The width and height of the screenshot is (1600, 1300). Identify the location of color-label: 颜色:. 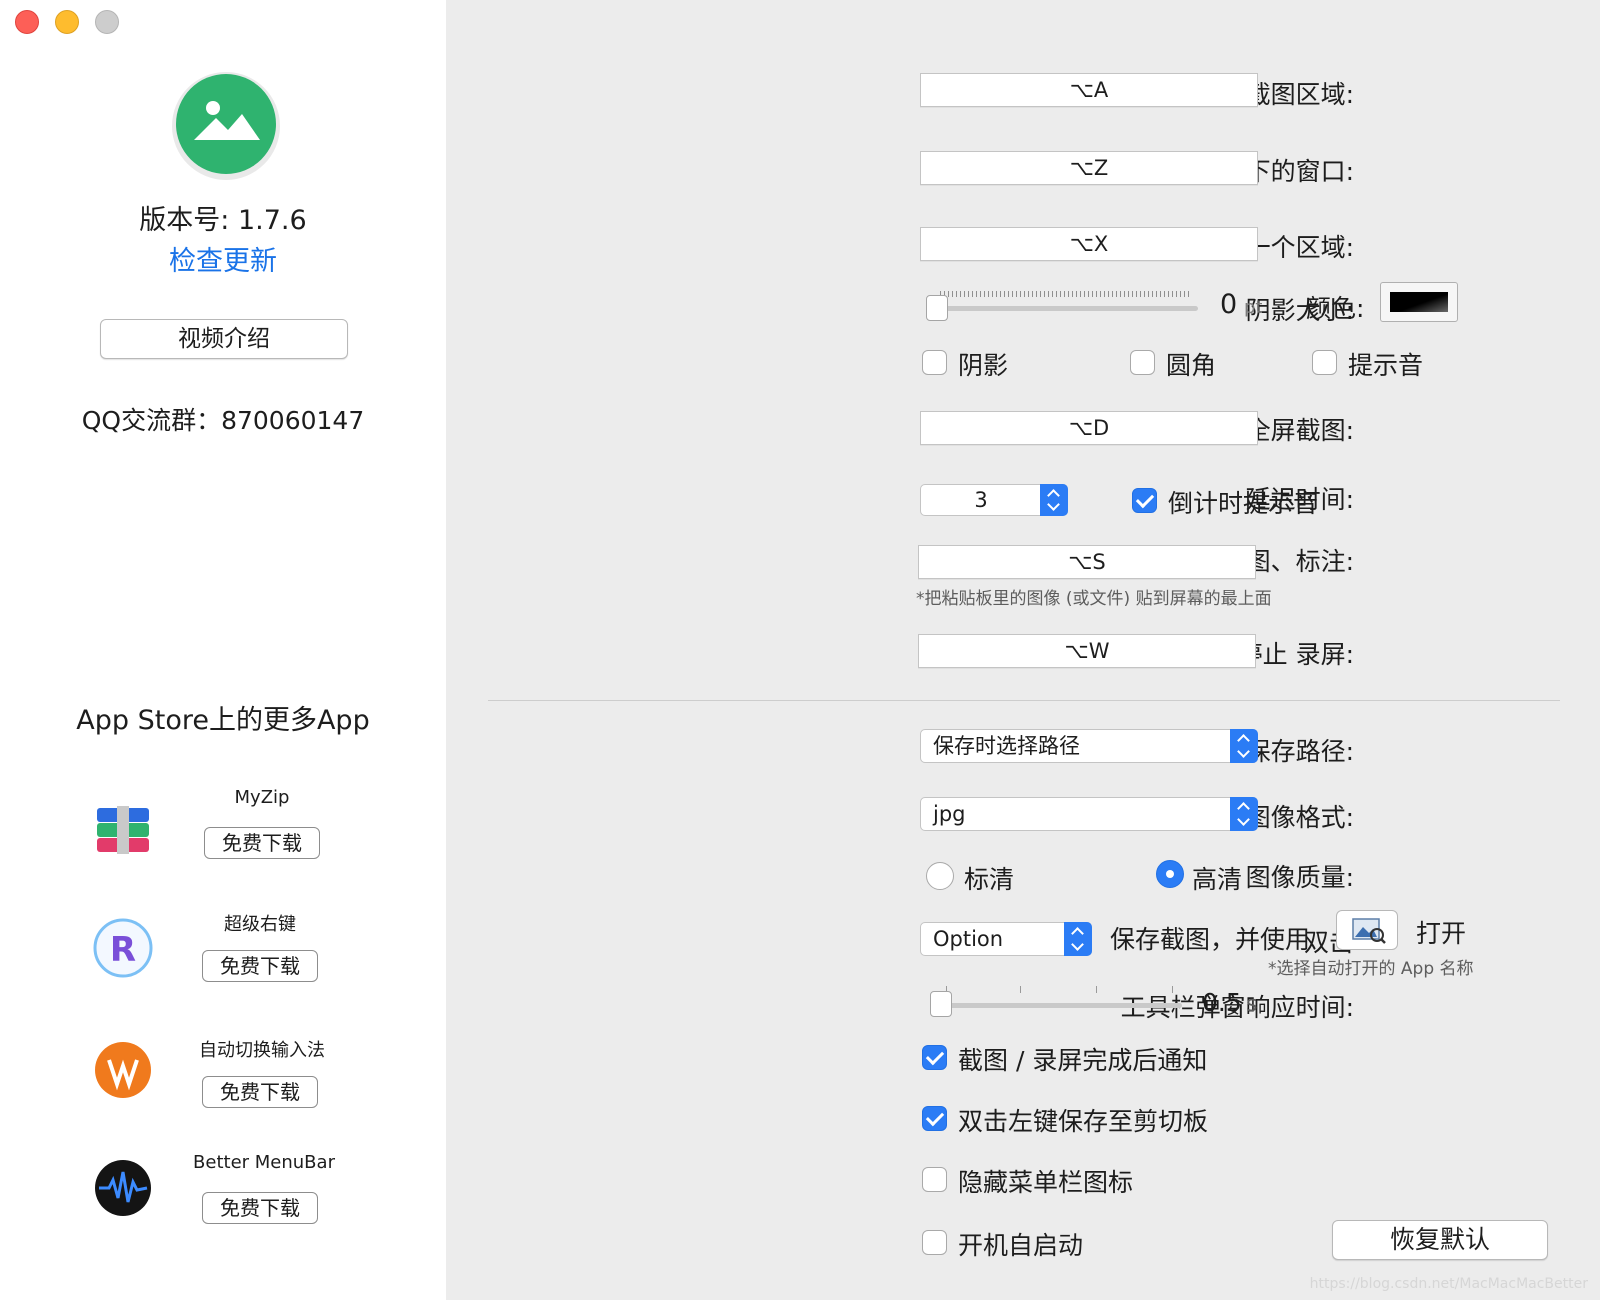
(1335, 308).